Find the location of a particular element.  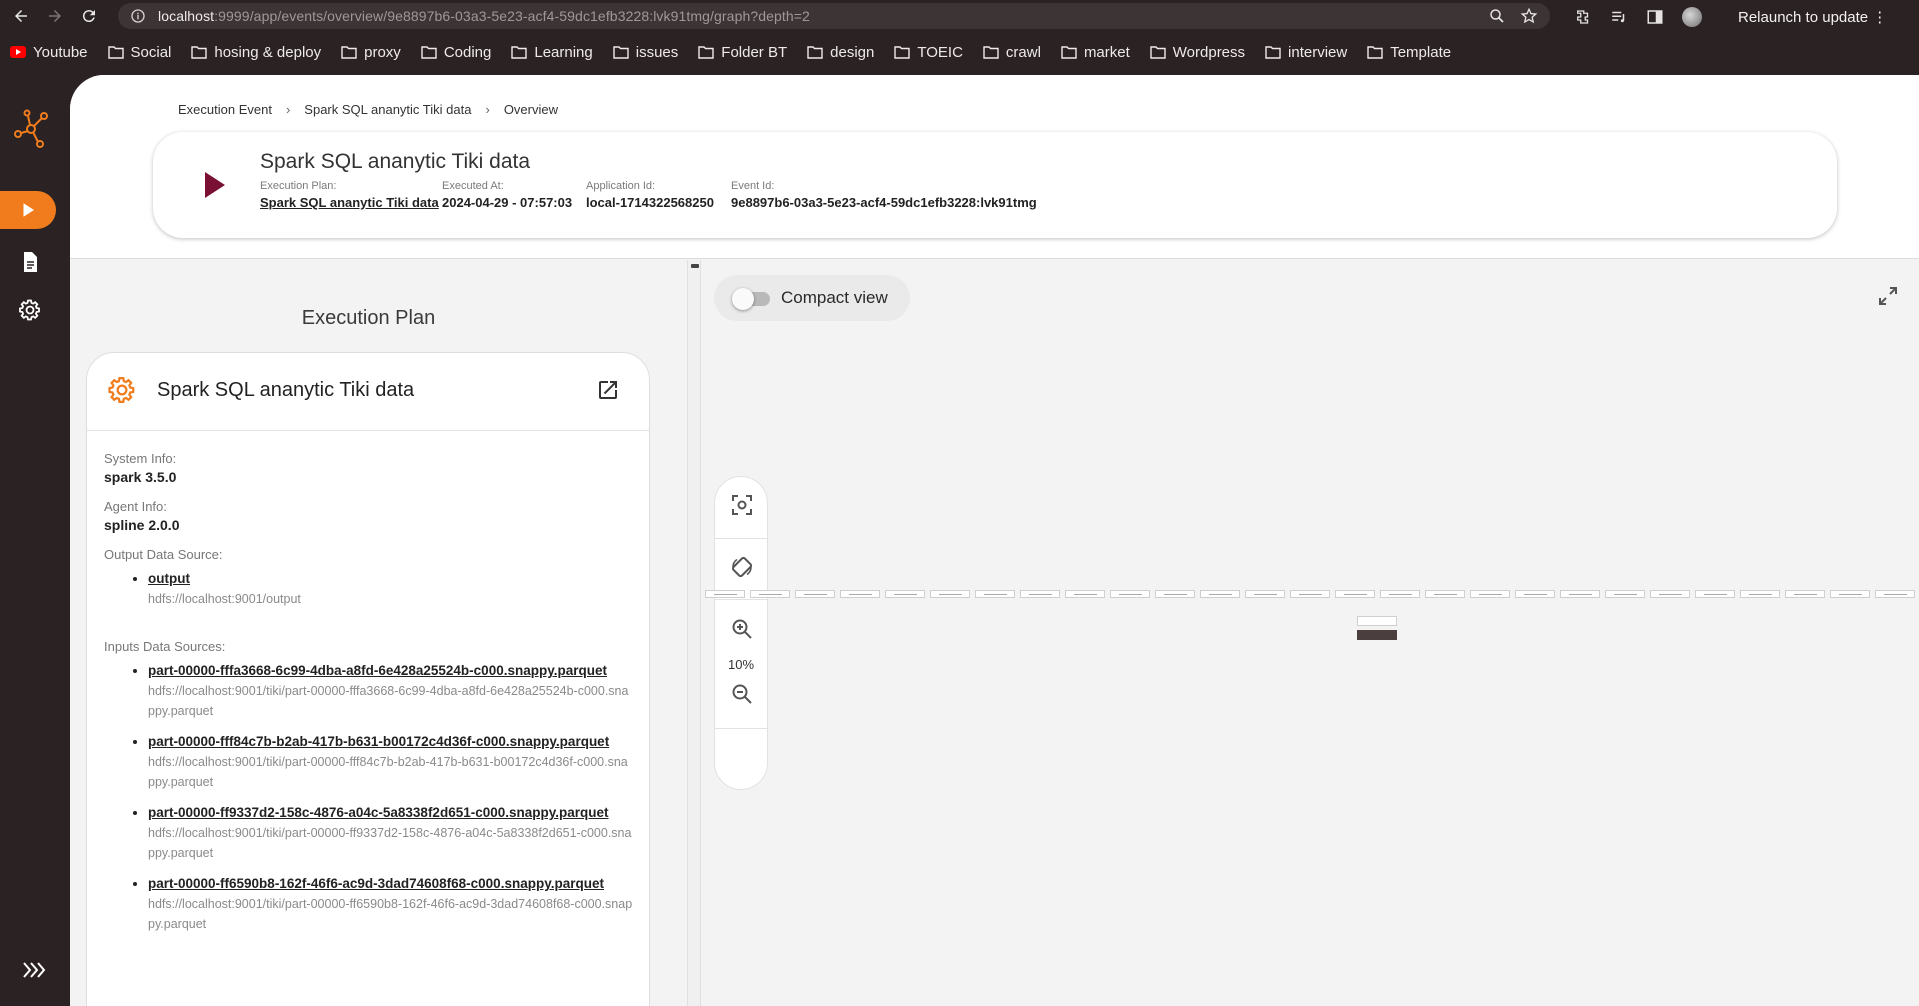

extensions-icon is located at coordinates (1583, 17).